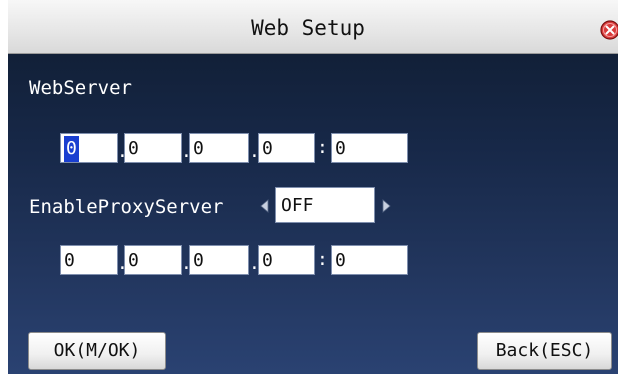 The width and height of the screenshot is (618, 374). Describe the element at coordinates (153, 260) in the screenshot. I see `proxy-octet-2: 0` at that location.